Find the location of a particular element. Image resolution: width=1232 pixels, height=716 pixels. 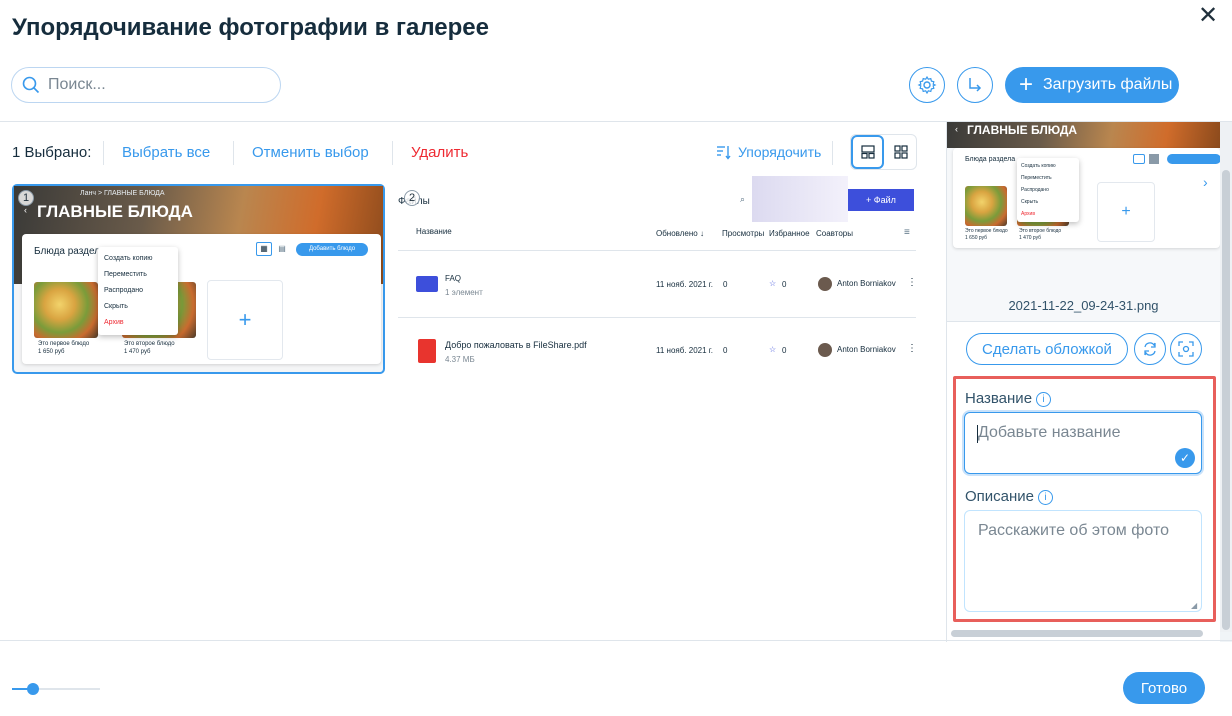

row-meta: 1 элемент is located at coordinates (464, 292).